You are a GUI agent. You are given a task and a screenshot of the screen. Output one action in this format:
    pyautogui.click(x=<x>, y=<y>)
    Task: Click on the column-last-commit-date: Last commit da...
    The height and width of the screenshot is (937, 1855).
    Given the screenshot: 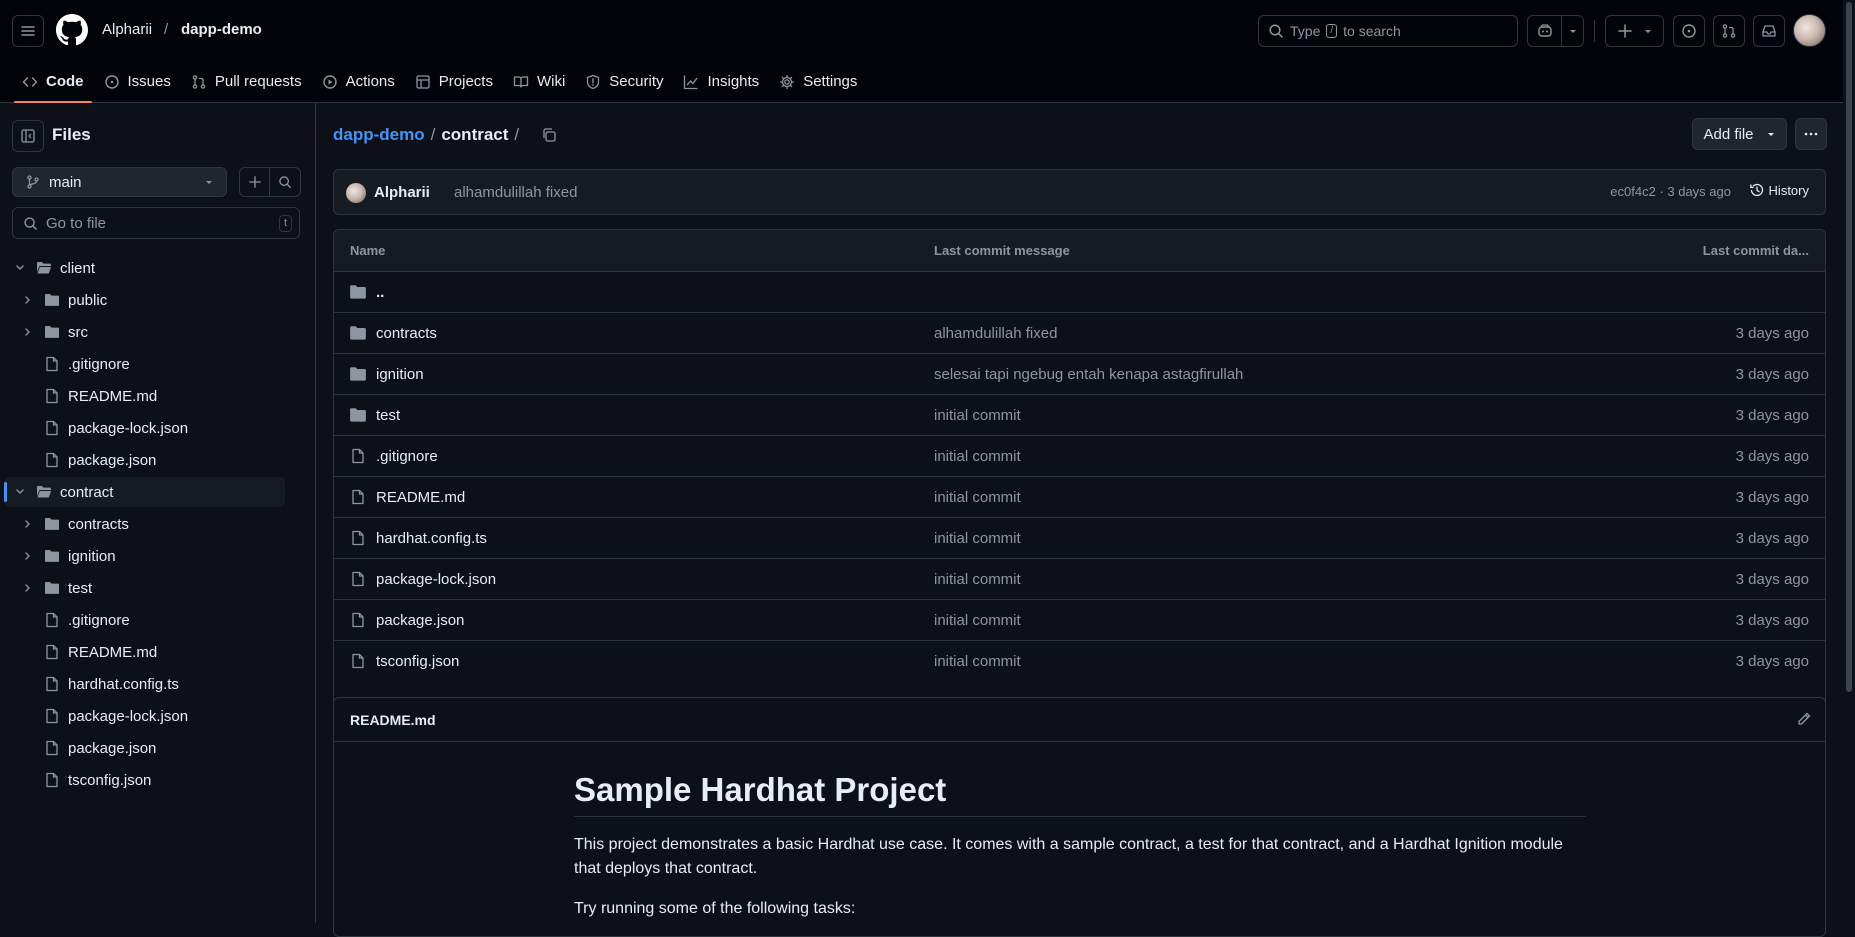 What is the action you would take?
    pyautogui.click(x=1755, y=250)
    